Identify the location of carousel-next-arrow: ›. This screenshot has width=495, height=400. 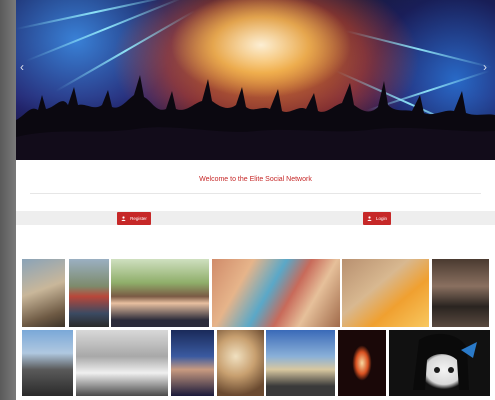
(485, 67).